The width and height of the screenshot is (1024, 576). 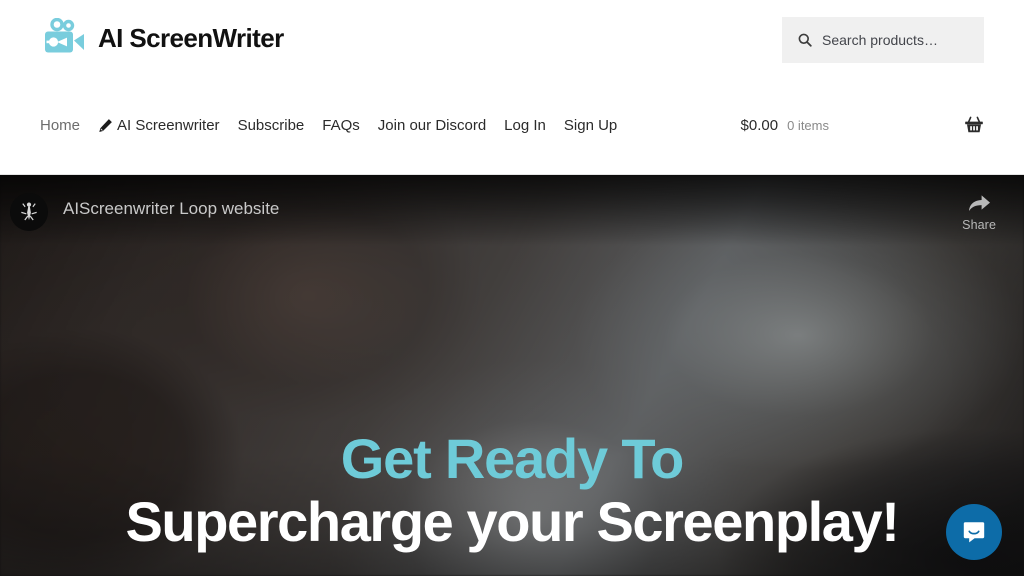 What do you see at coordinates (512, 210) in the screenshot?
I see `video-overlay-topbar: AIScreenwriter Loop website Share` at bounding box center [512, 210].